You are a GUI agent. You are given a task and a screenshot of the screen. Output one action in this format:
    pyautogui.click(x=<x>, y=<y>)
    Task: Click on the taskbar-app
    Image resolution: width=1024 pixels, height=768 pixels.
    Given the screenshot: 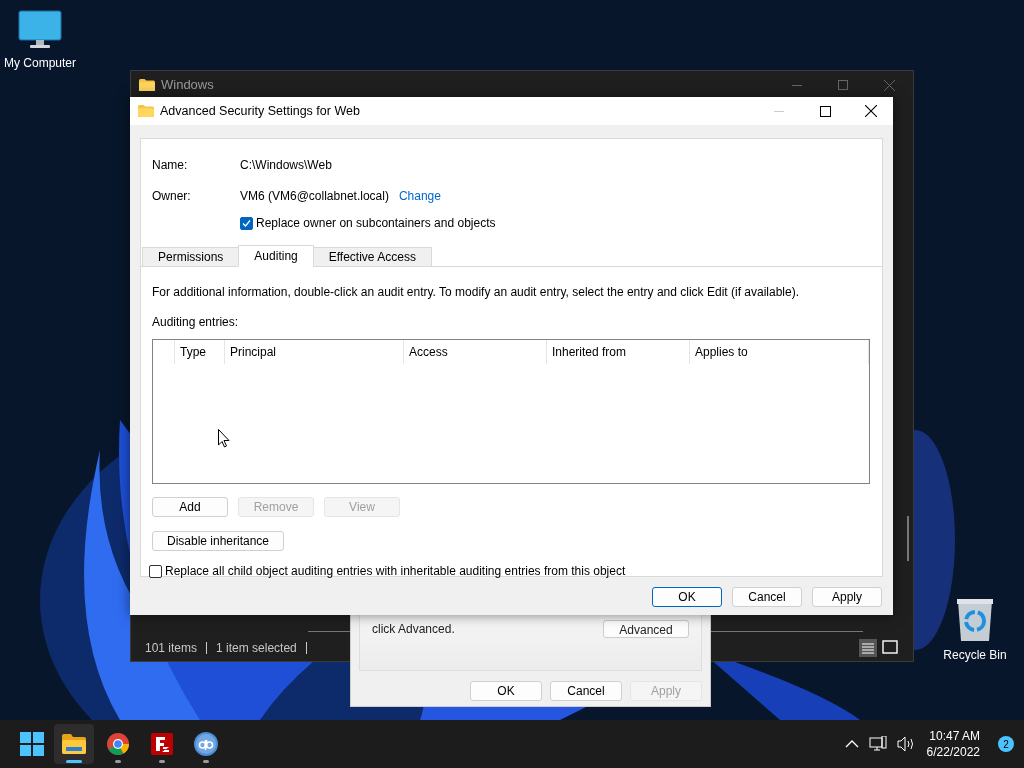 What is the action you would take?
    pyautogui.click(x=74, y=744)
    